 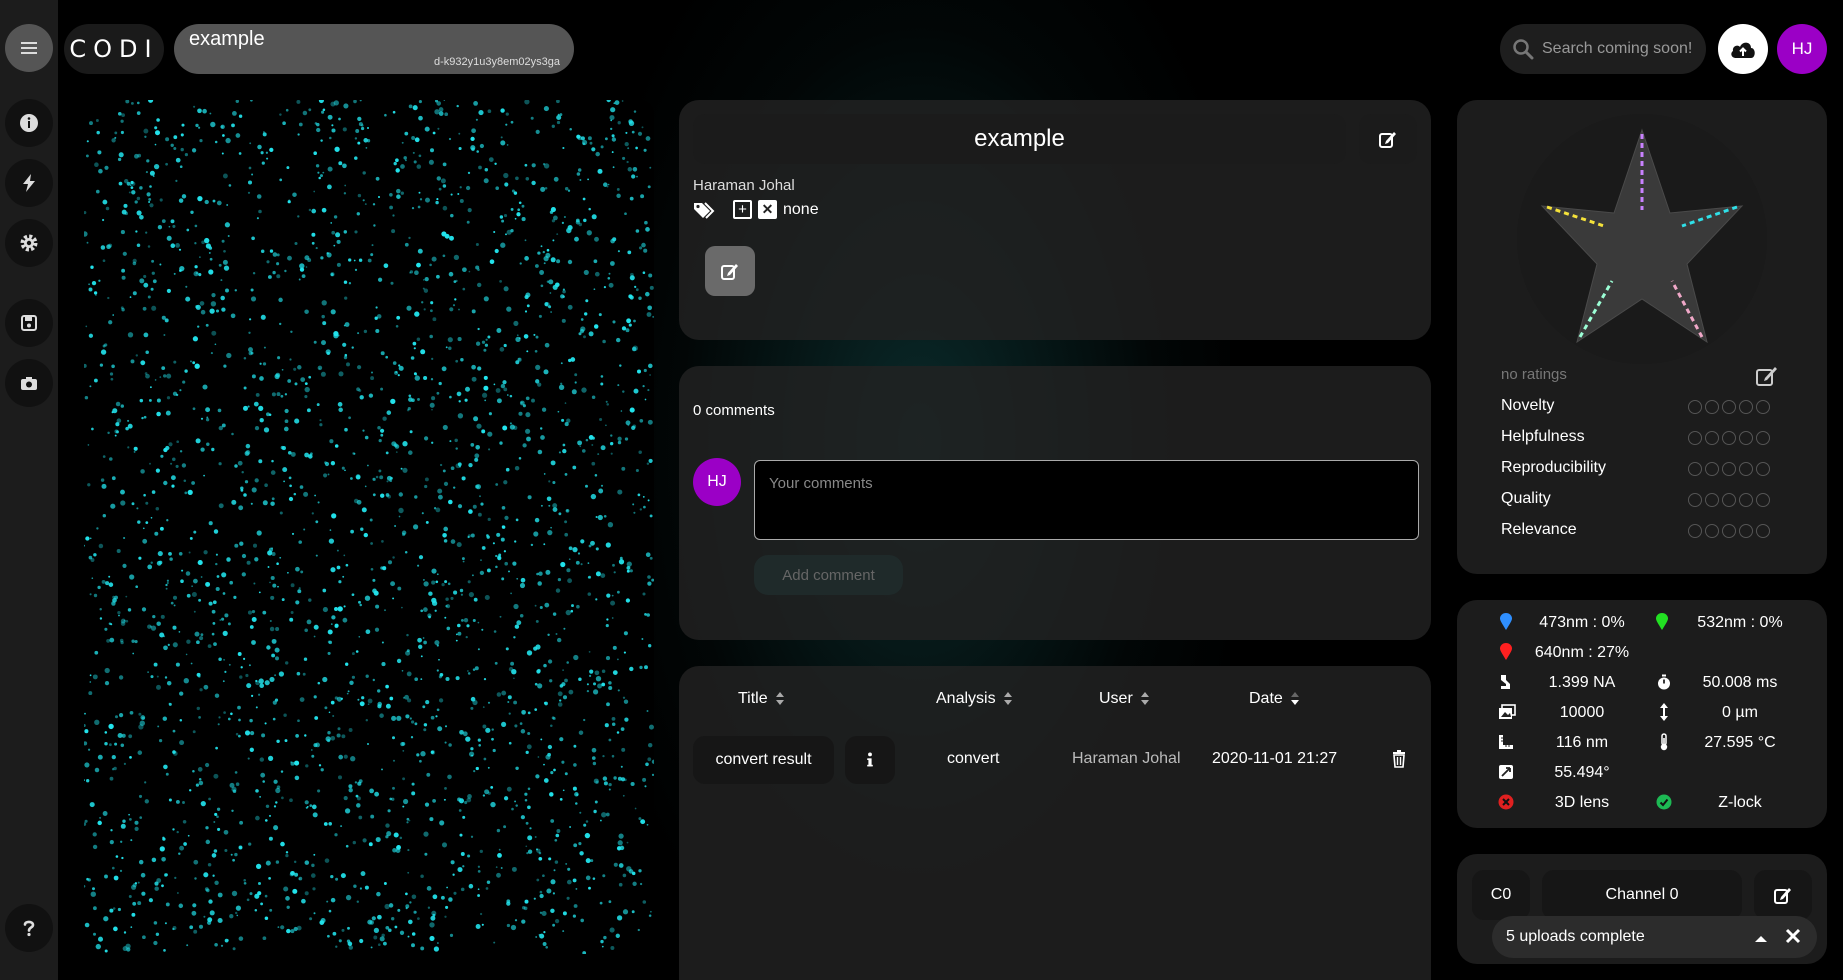 What do you see at coordinates (1664, 714) in the screenshot?
I see `z-step-icon` at bounding box center [1664, 714].